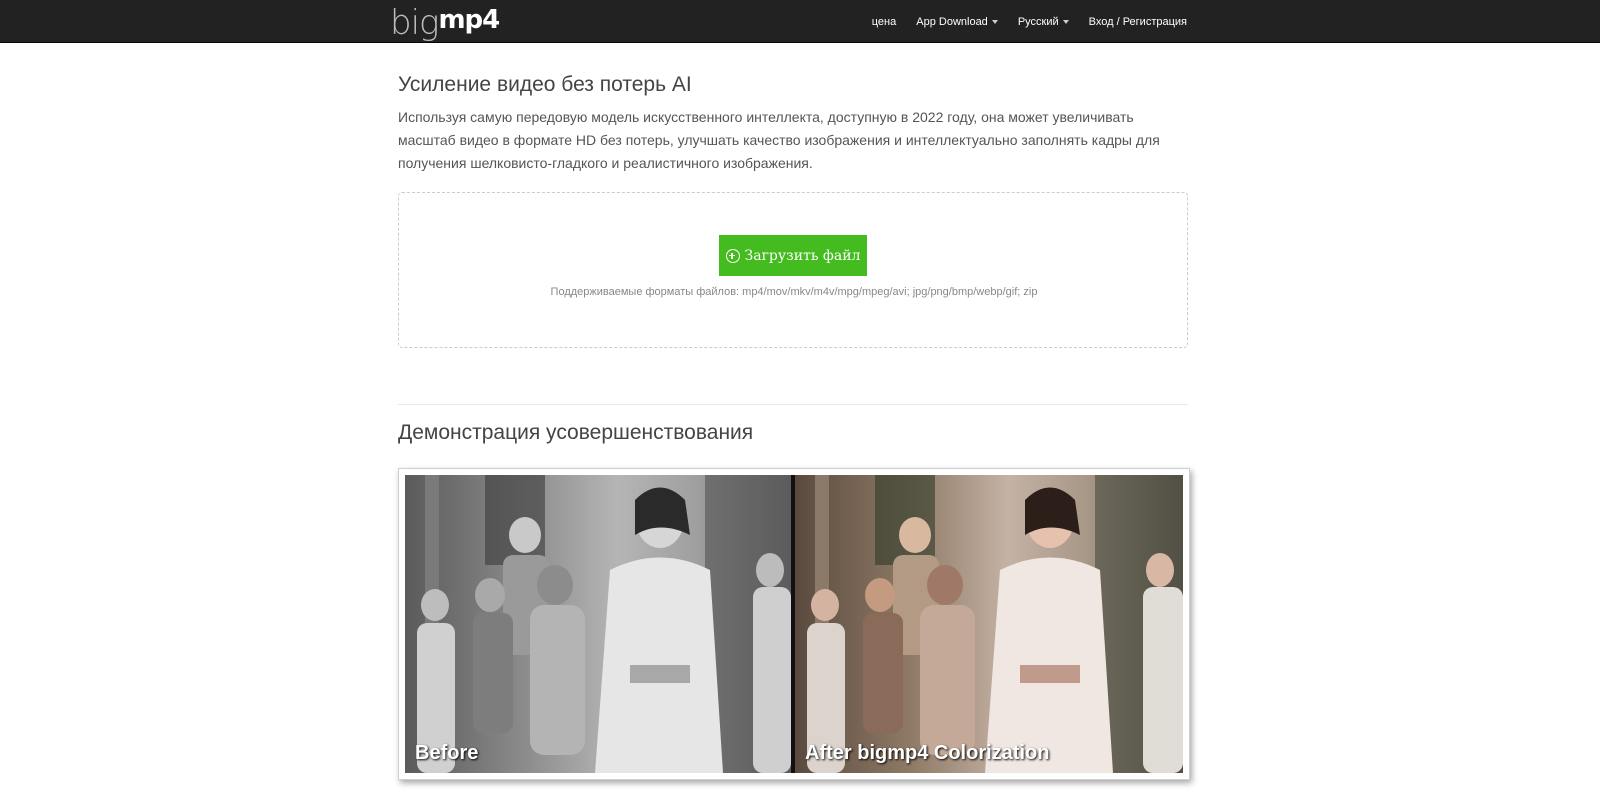 The height and width of the screenshot is (800, 1600). I want to click on nav-item-label: Вход / Регистрация, so click(1137, 21).